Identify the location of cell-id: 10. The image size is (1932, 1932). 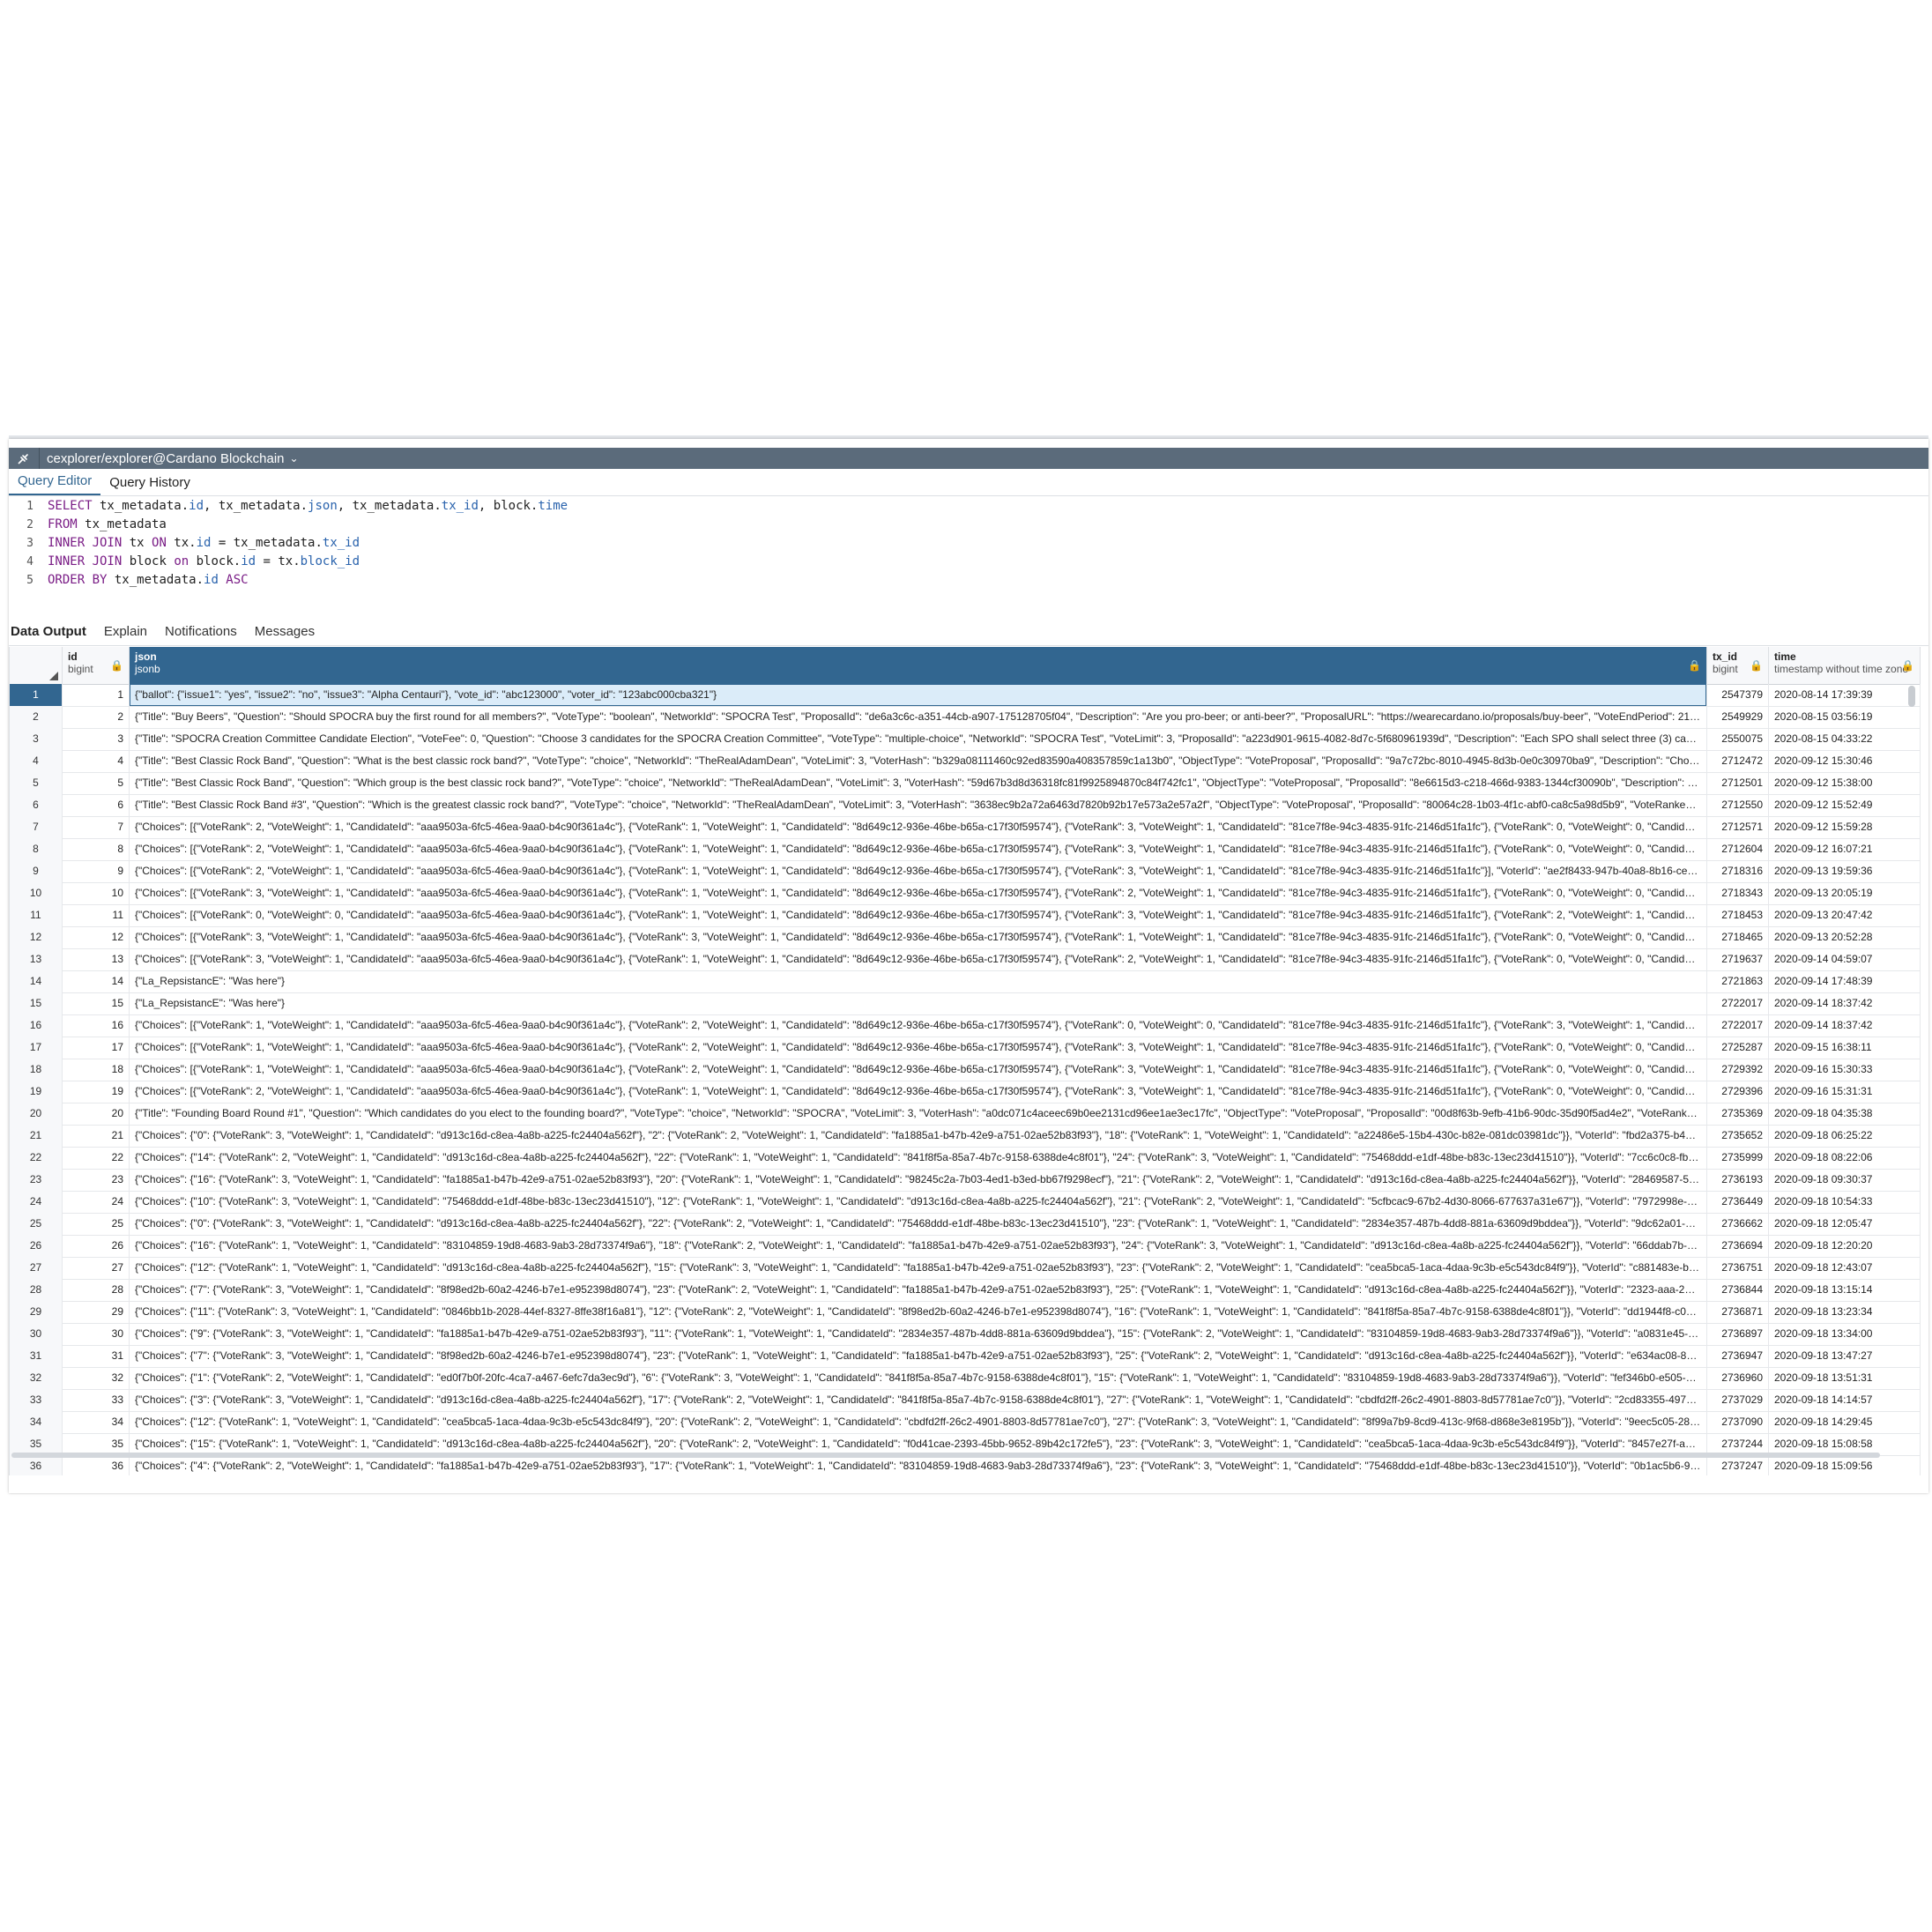
(96, 893).